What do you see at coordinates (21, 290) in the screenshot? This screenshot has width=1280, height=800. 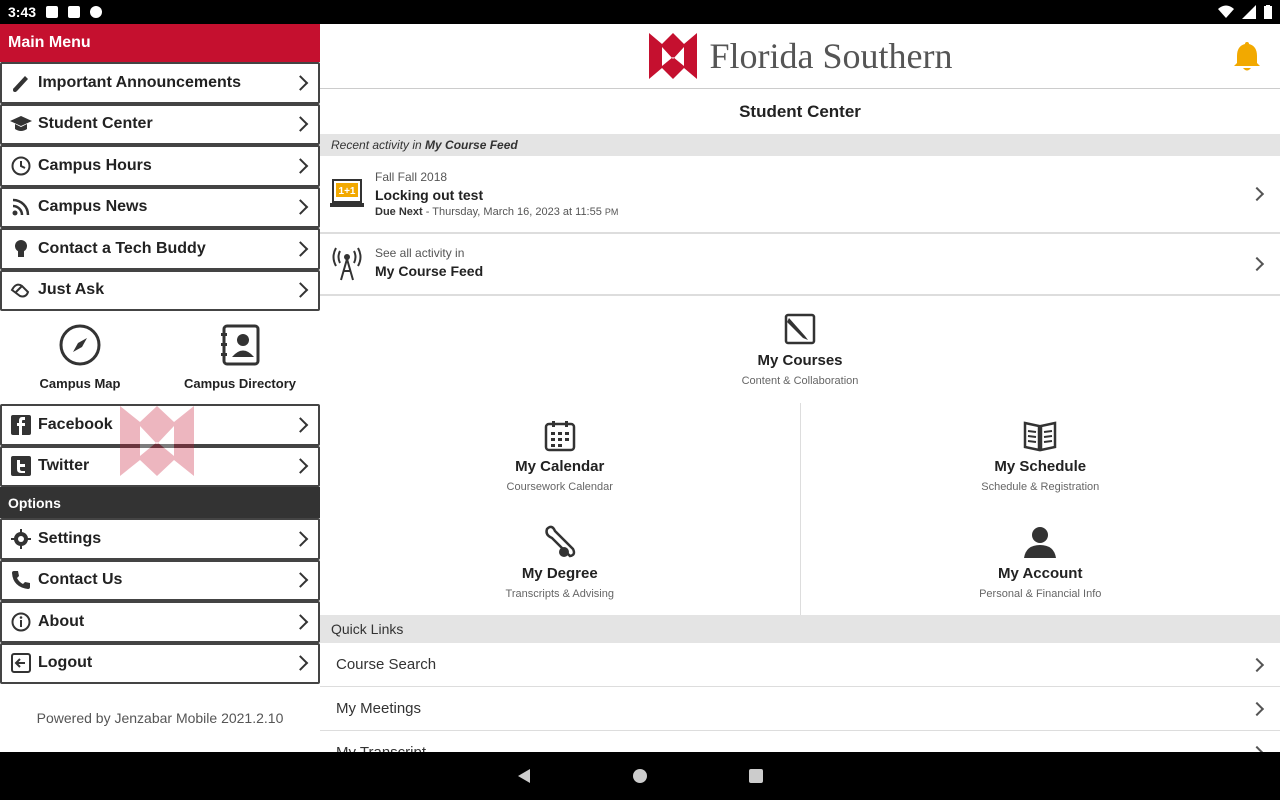 I see `handshake-icon` at bounding box center [21, 290].